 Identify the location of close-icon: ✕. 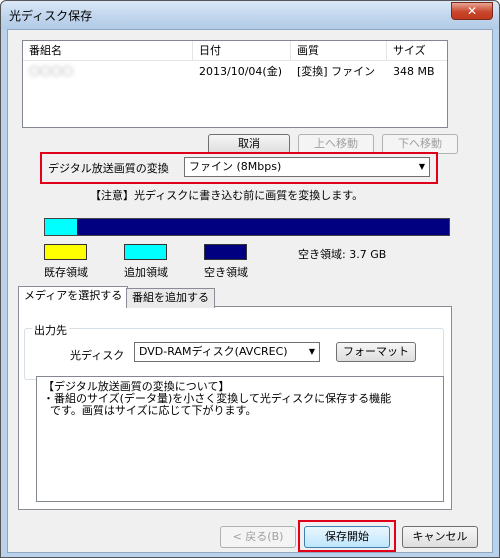
(472, 11).